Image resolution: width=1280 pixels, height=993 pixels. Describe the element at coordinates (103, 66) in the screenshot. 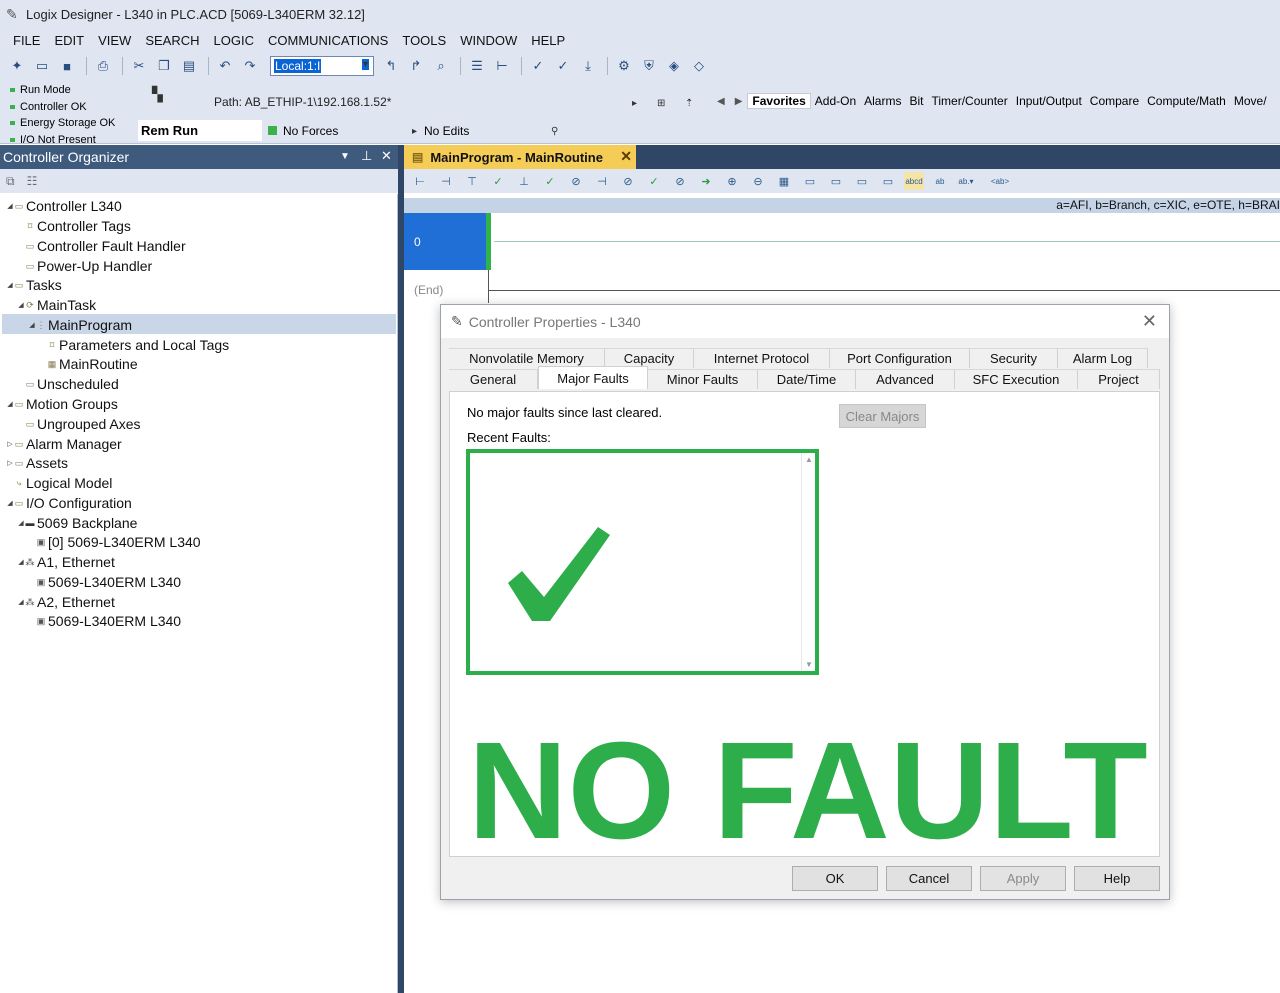

I see `print-icon: ⎙` at that location.